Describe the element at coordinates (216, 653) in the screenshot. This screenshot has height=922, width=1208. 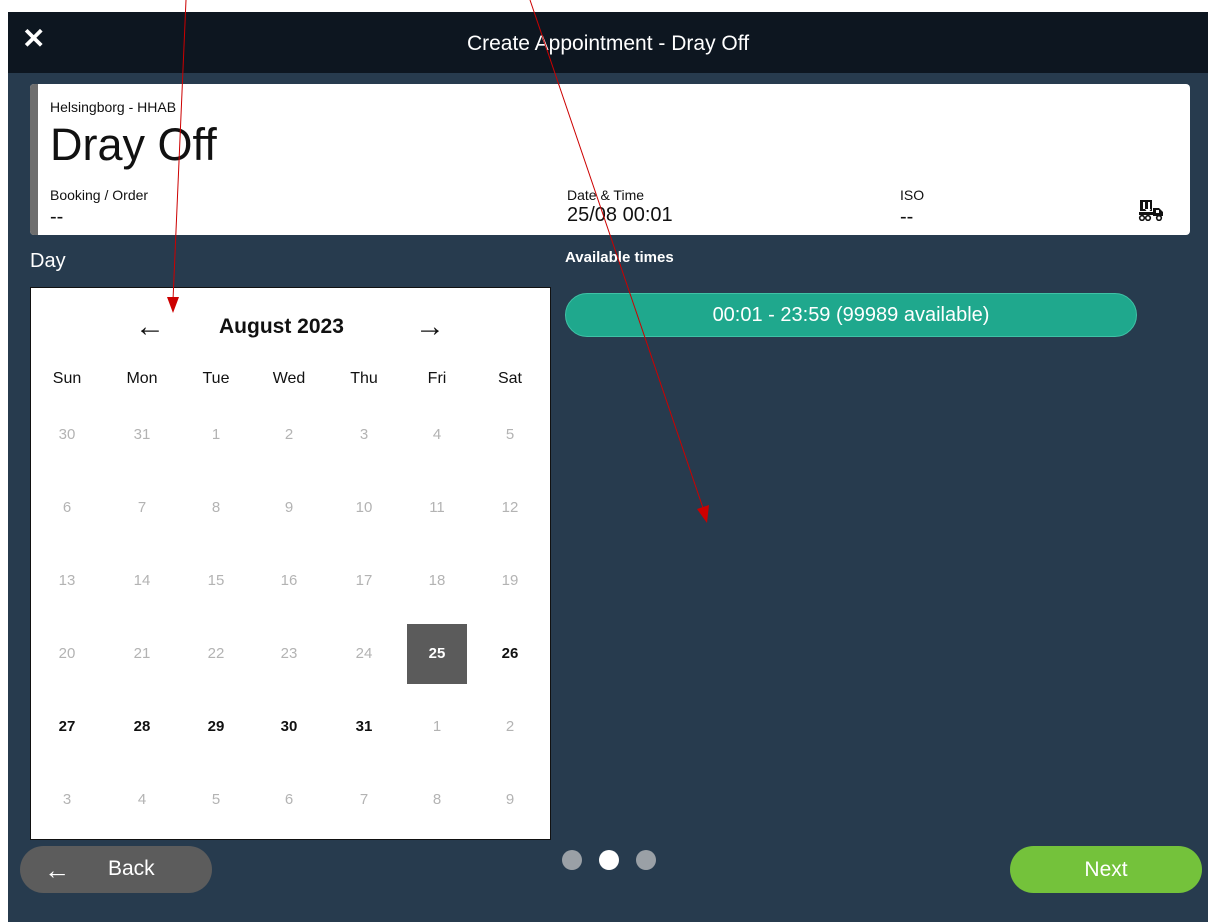
I see `calendar-day: 22` at that location.